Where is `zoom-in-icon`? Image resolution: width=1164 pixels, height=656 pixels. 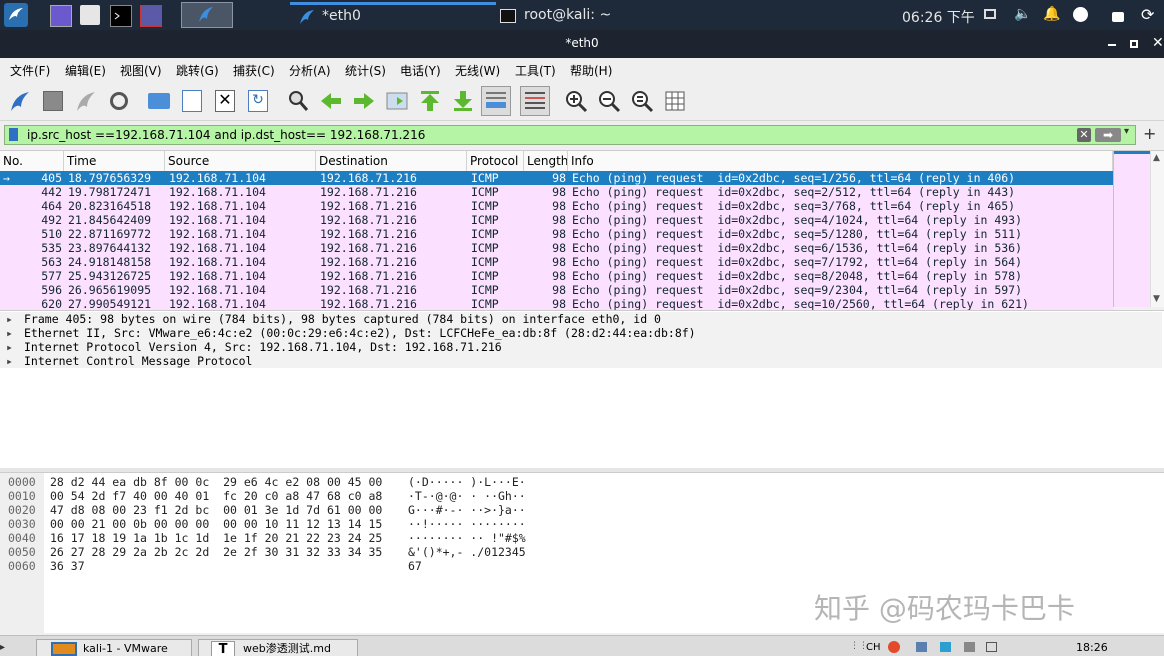 zoom-in-icon is located at coordinates (576, 101).